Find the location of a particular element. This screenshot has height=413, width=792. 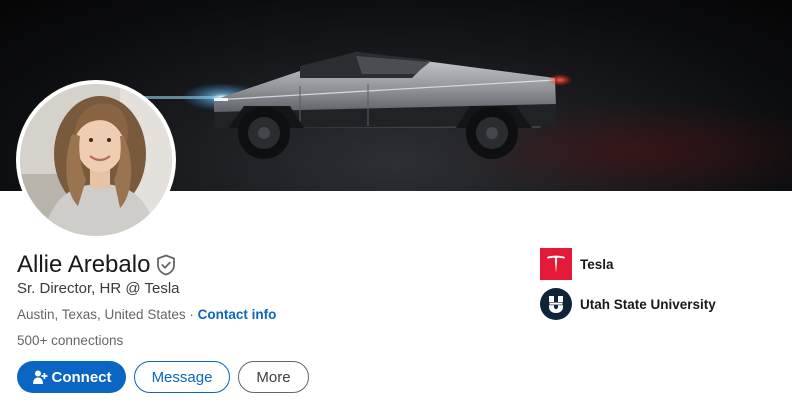

profile-headline: Sr. Director, HR @ Tesla is located at coordinates (98, 288).